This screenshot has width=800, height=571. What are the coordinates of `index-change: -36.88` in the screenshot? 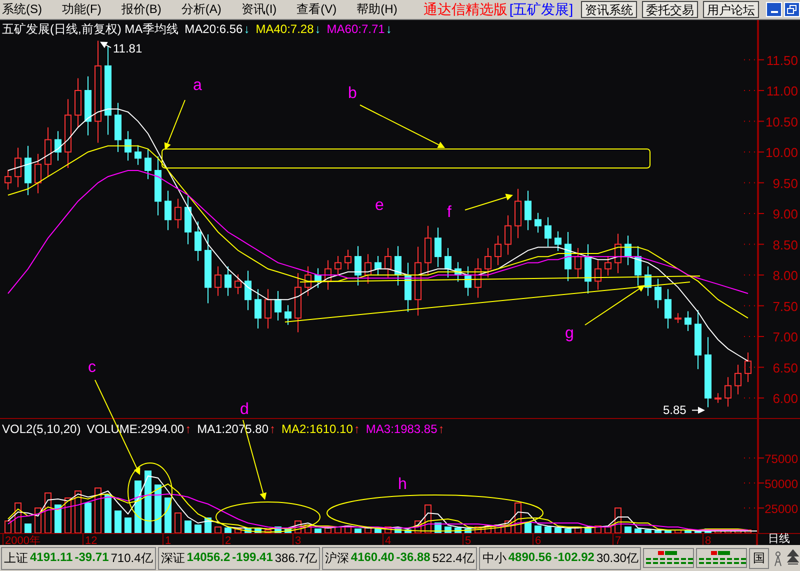 It's located at (413, 558).